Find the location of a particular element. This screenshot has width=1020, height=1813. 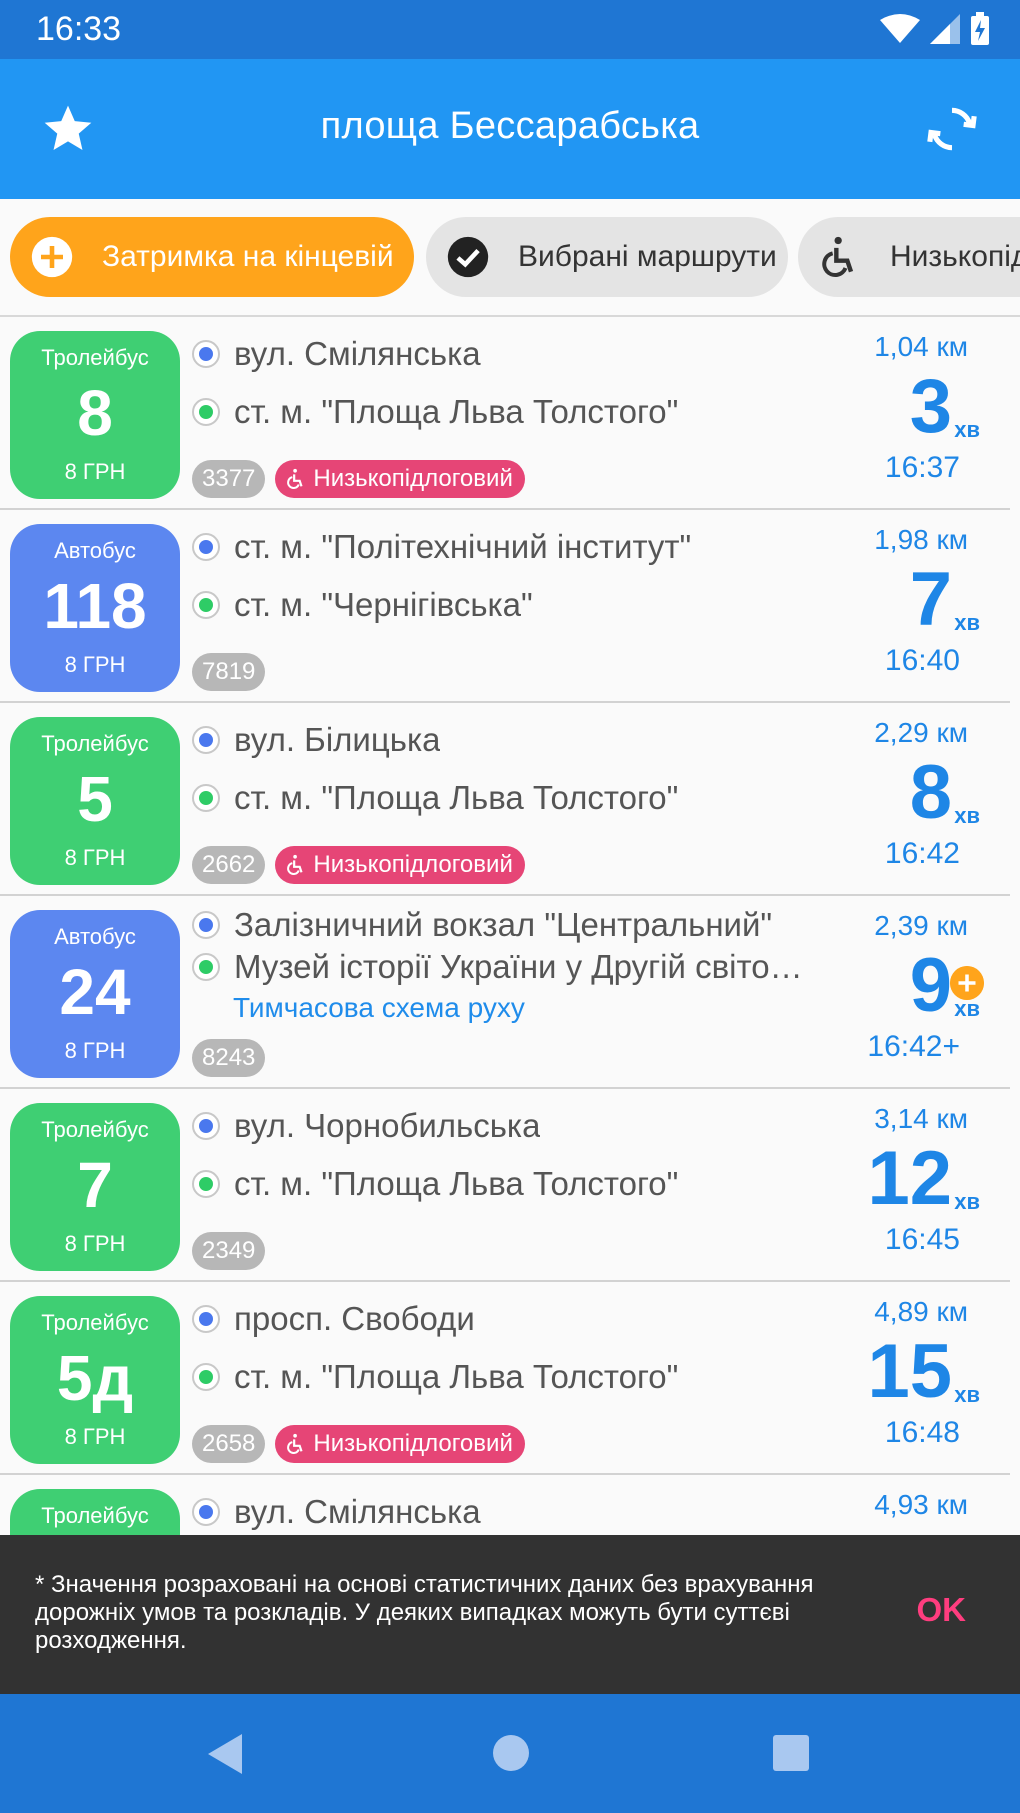

snackbar-ok-button: OK is located at coordinates (942, 1610).